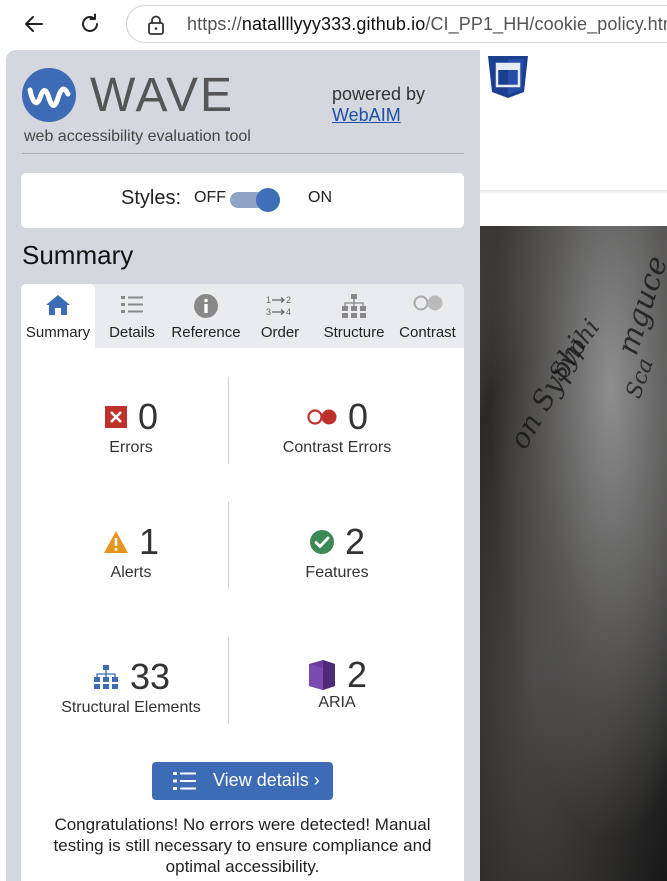  Describe the element at coordinates (78, 255) in the screenshot. I see `summary-heading: Summary` at that location.